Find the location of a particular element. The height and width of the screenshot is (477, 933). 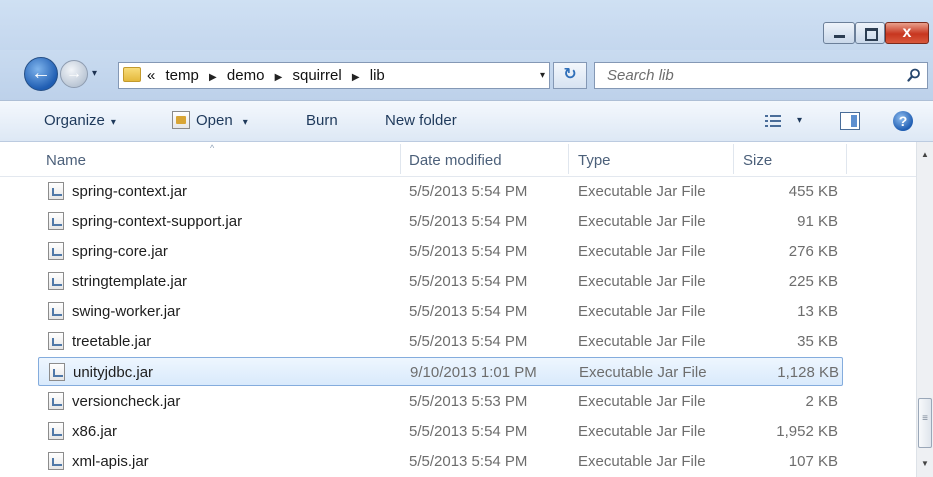

file-name: xml-apis.jar is located at coordinates (110, 461).